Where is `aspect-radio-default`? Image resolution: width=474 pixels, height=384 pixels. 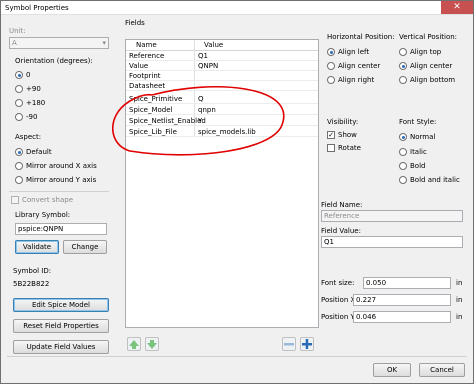
aspect-radio-default is located at coordinates (19, 152).